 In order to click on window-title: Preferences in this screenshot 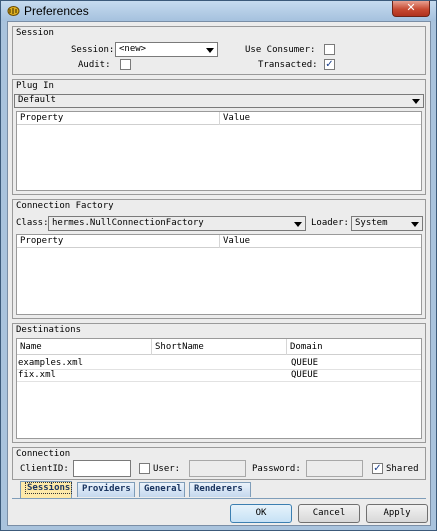, I will do `click(56, 11)`.